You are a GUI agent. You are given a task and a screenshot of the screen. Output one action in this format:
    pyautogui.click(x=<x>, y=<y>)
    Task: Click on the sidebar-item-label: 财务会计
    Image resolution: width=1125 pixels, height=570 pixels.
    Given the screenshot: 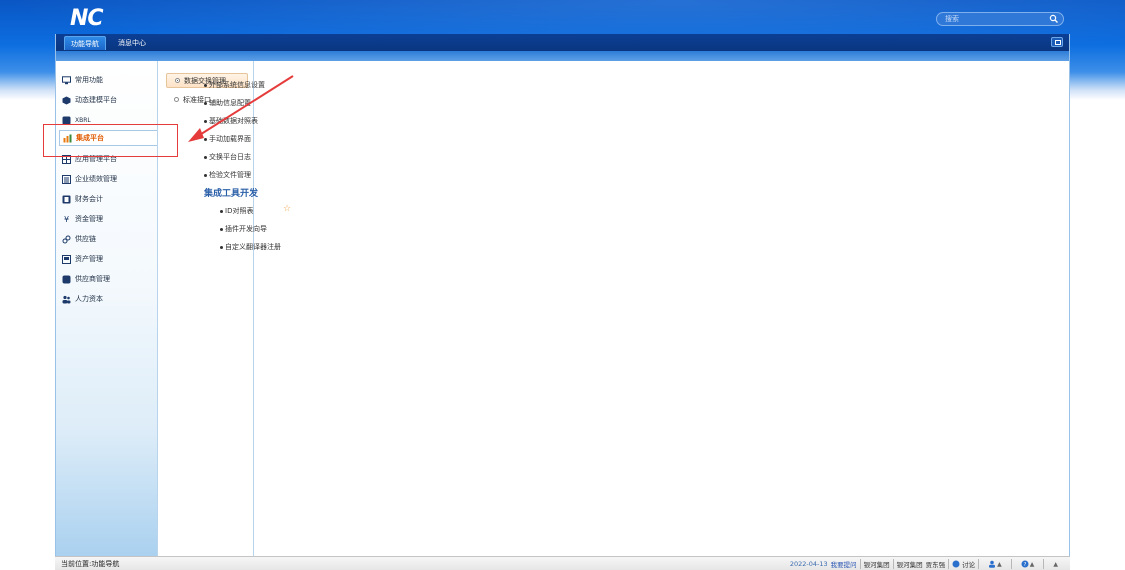 What is the action you would take?
    pyautogui.click(x=89, y=199)
    